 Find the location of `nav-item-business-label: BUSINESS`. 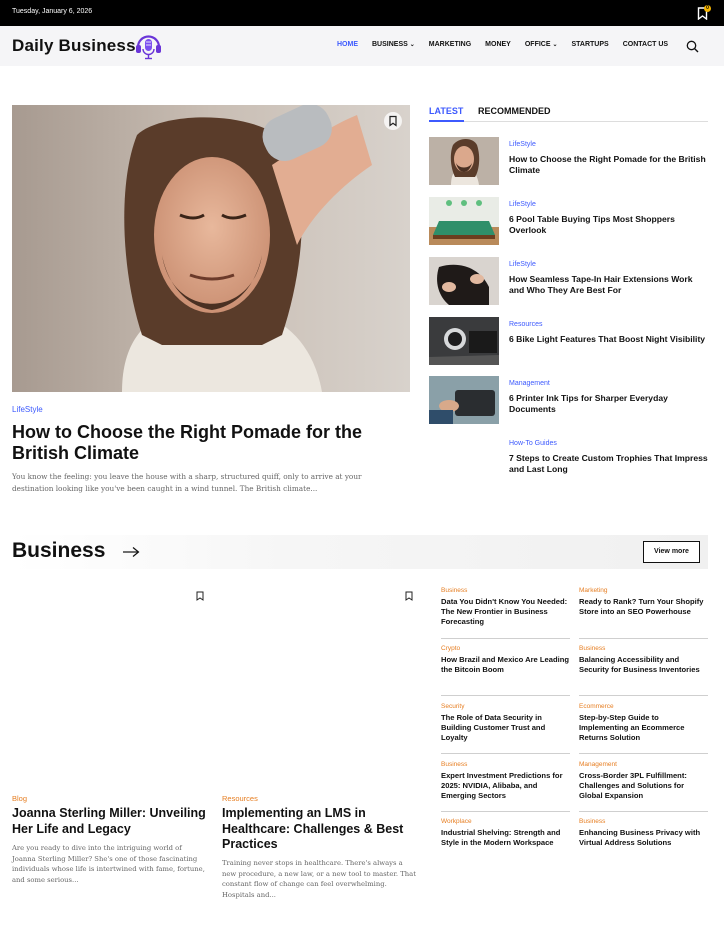

nav-item-business-label: BUSINESS is located at coordinates (390, 44).